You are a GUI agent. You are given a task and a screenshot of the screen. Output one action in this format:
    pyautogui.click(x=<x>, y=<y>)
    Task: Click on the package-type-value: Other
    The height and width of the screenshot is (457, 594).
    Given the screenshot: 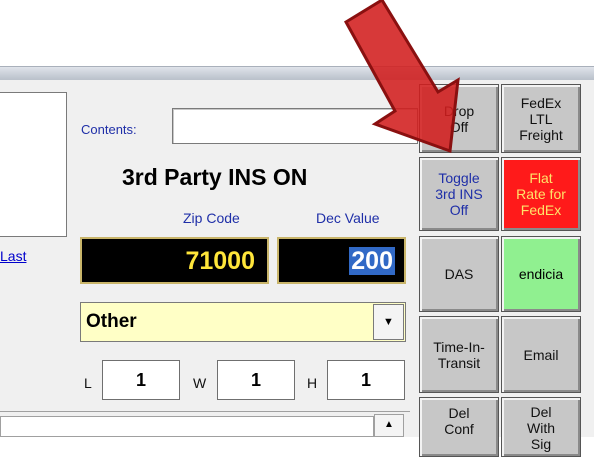 What is the action you would take?
    pyautogui.click(x=111, y=321)
    